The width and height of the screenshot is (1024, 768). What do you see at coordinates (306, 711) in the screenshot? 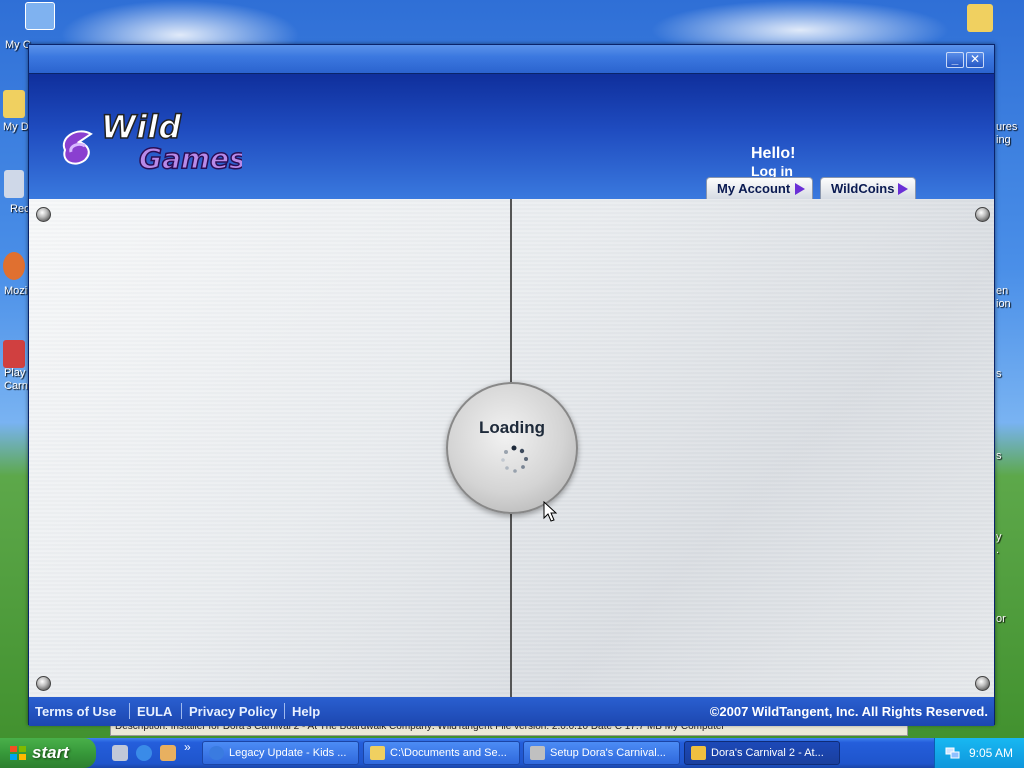
I see `help-link: Help` at bounding box center [306, 711].